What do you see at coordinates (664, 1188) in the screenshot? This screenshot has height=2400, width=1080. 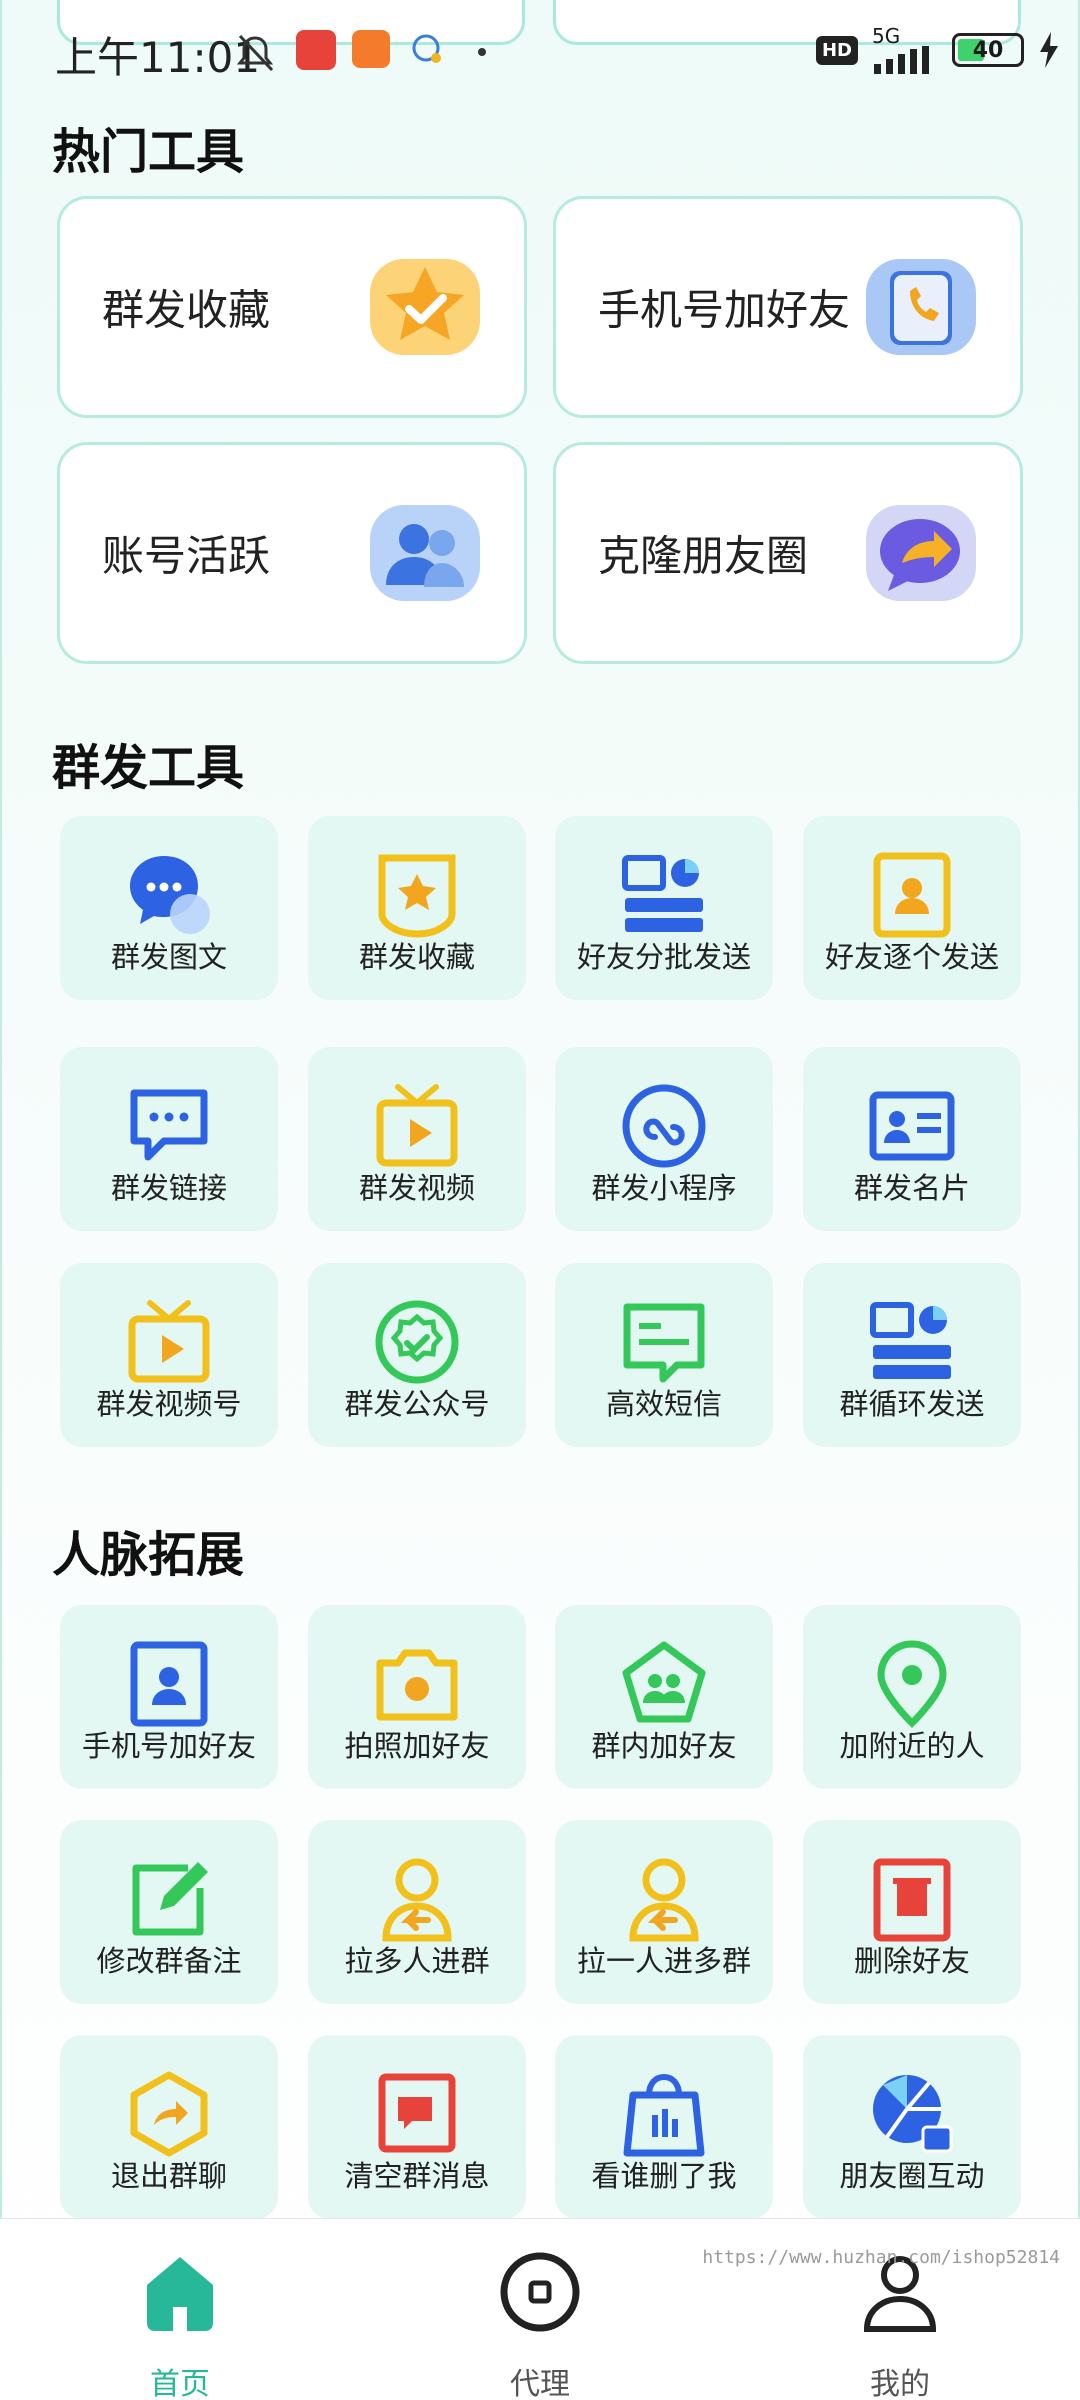 I see `tool-label: 群发小程序` at bounding box center [664, 1188].